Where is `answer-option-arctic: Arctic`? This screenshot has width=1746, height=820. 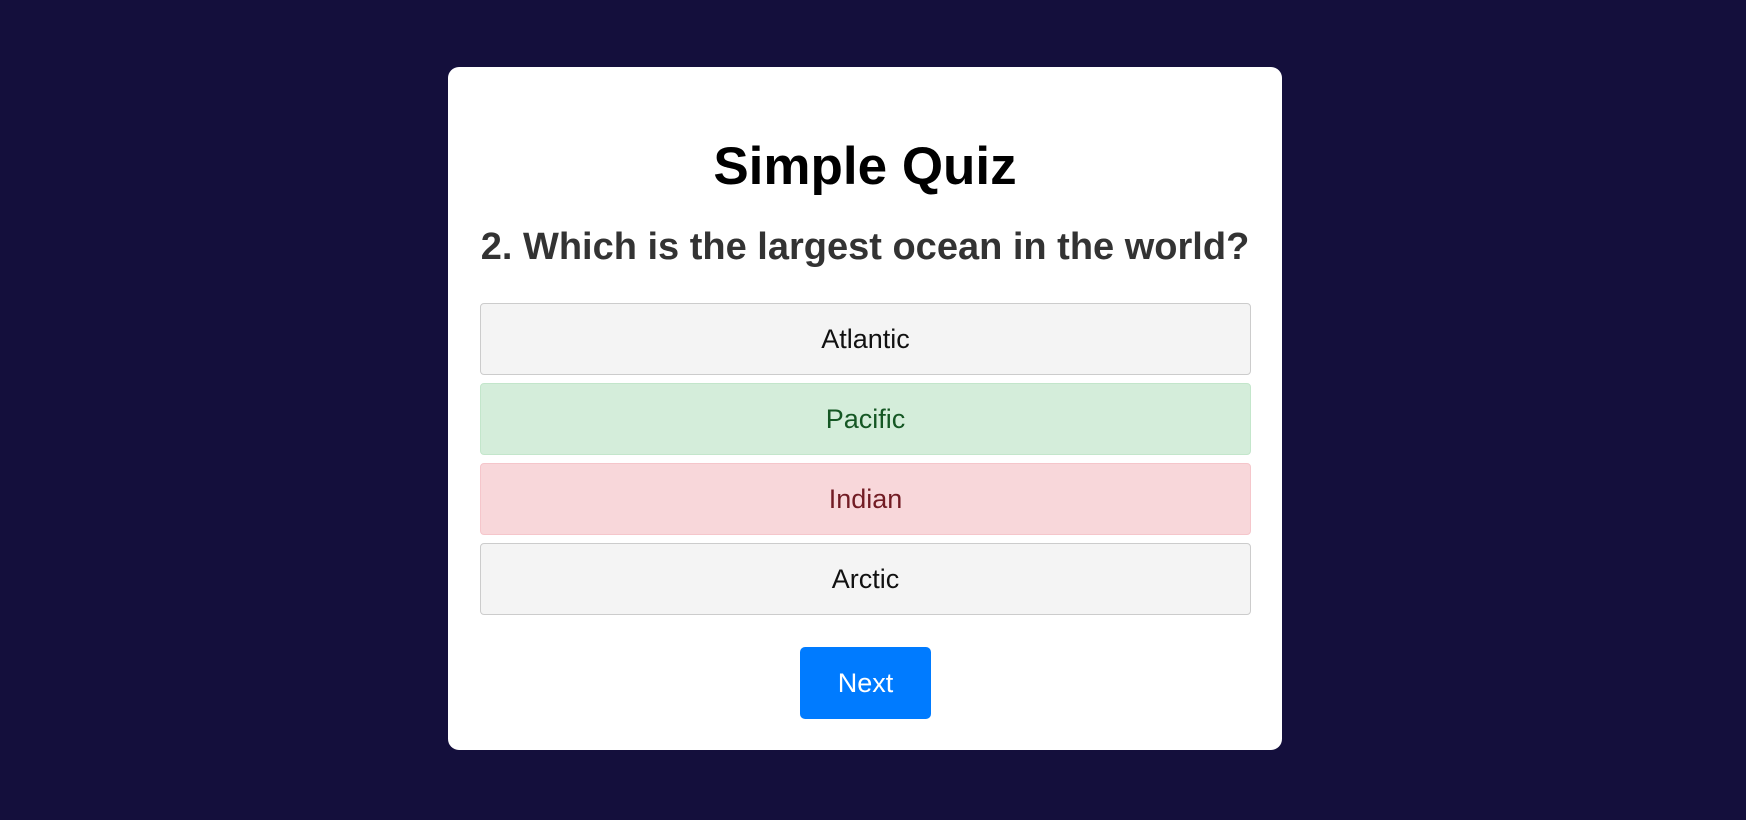 answer-option-arctic: Arctic is located at coordinates (865, 579).